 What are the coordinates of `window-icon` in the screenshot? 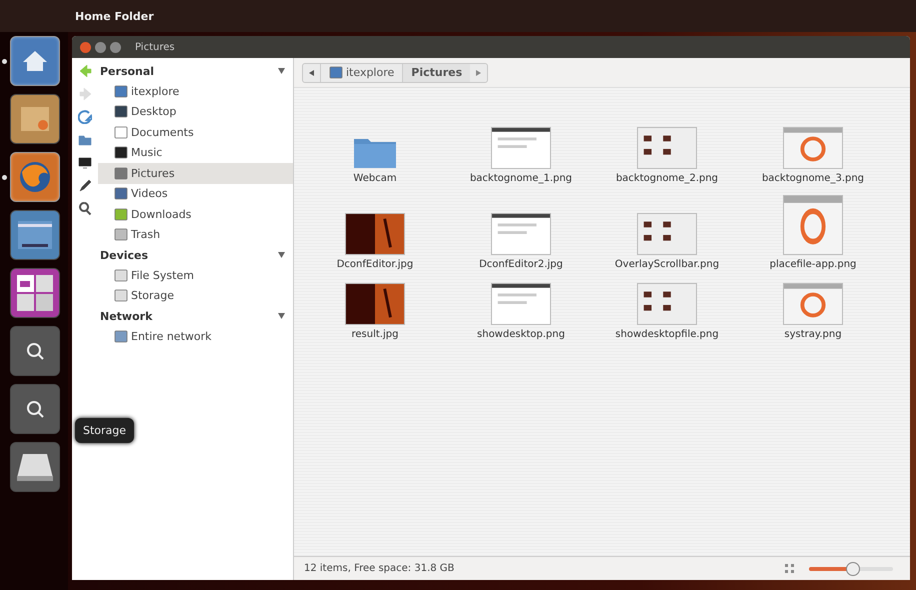 It's located at (35, 235).